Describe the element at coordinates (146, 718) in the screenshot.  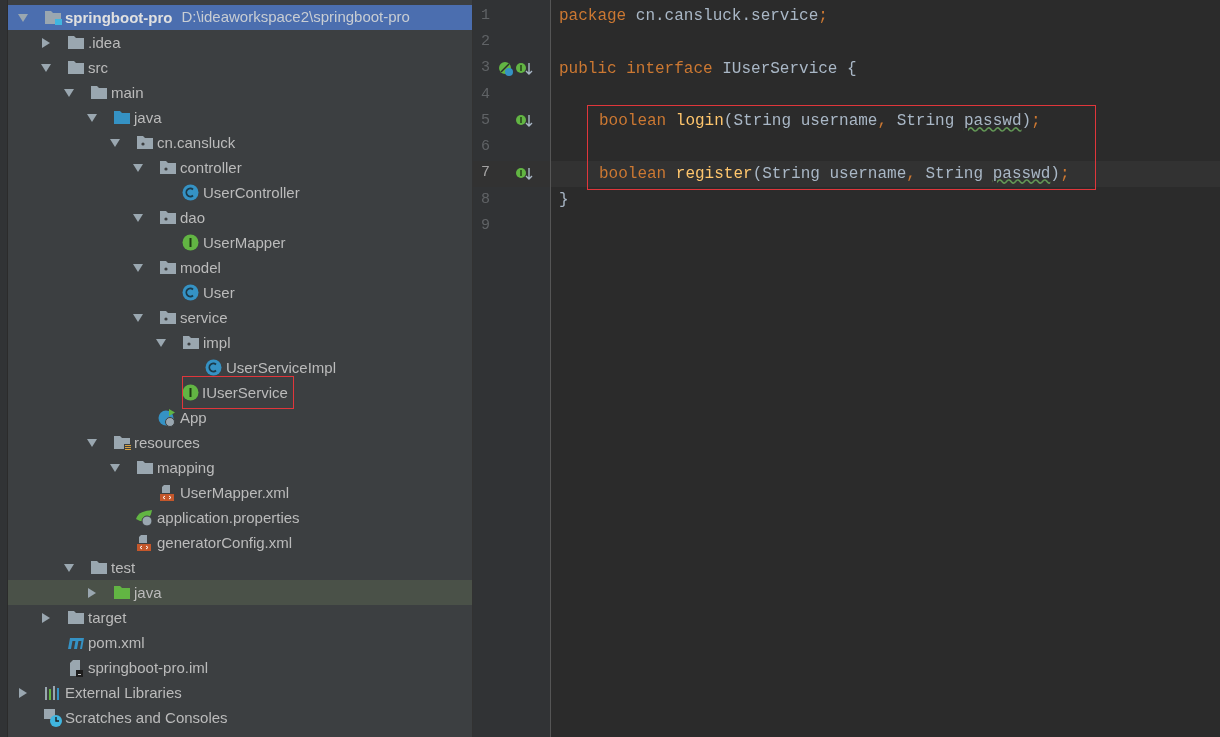
I see `tree-item-label: Scratches and Consoles` at that location.